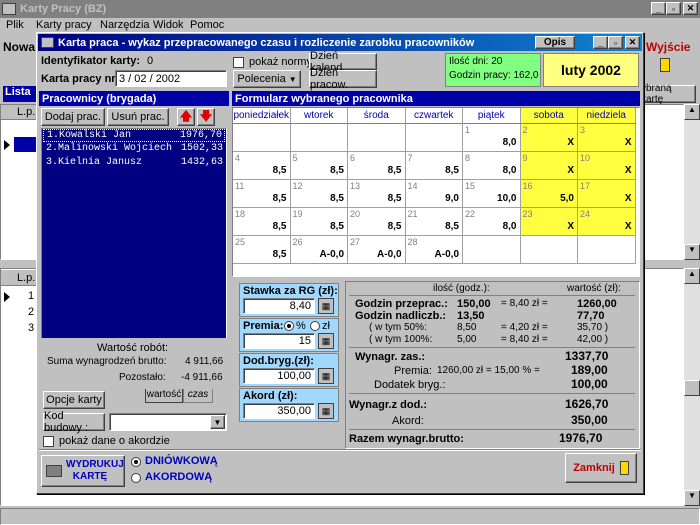 The image size is (700, 525). What do you see at coordinates (168, 25) in the screenshot?
I see `menu-widok: Widok` at bounding box center [168, 25].